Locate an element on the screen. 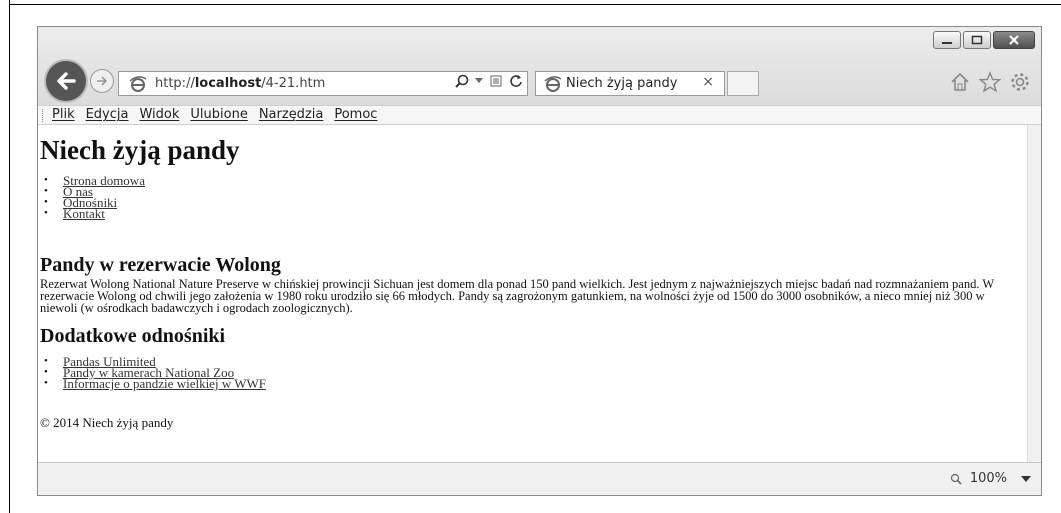 This screenshot has height=513, width=1061. list-item: Informacje o pandzie wielkiej w WWF is located at coordinates (153, 383).